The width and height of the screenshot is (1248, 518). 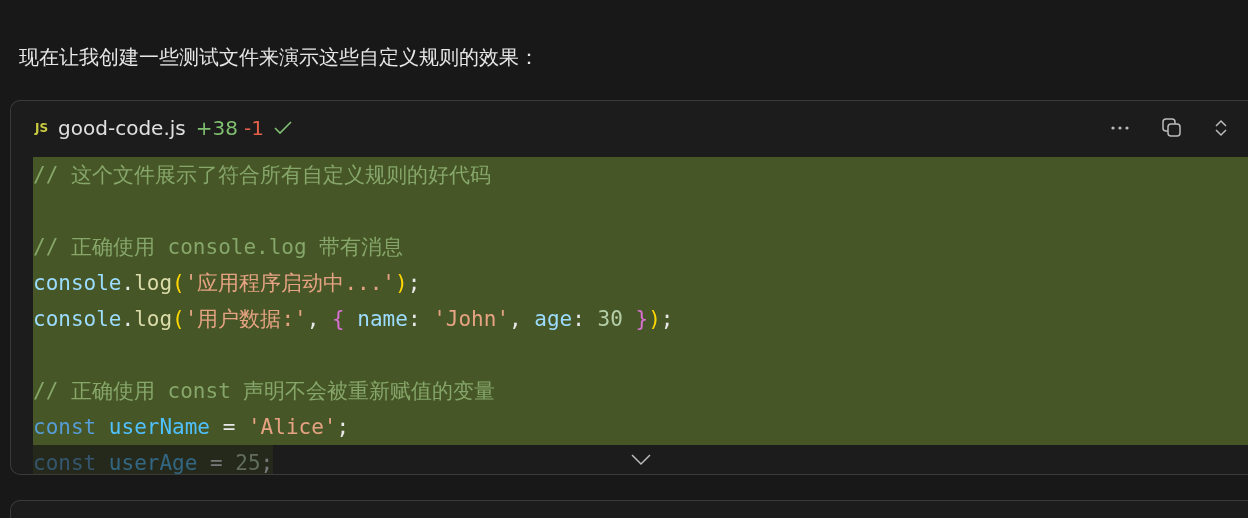 What do you see at coordinates (279, 57) in the screenshot?
I see `message-text: 现在让我创建一些测试文件来演示这些自定义规则的效果：` at bounding box center [279, 57].